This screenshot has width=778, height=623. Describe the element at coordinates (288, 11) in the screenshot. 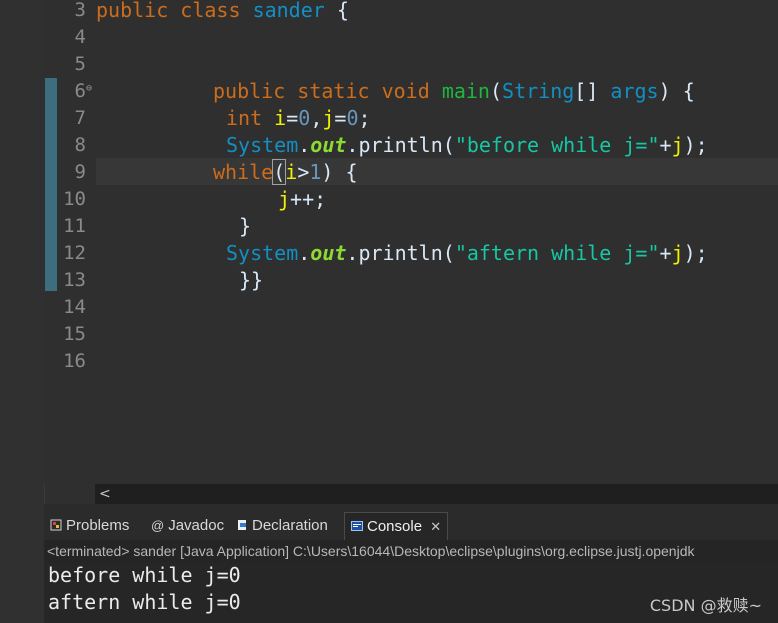

I see `token-class-name: sander` at that location.